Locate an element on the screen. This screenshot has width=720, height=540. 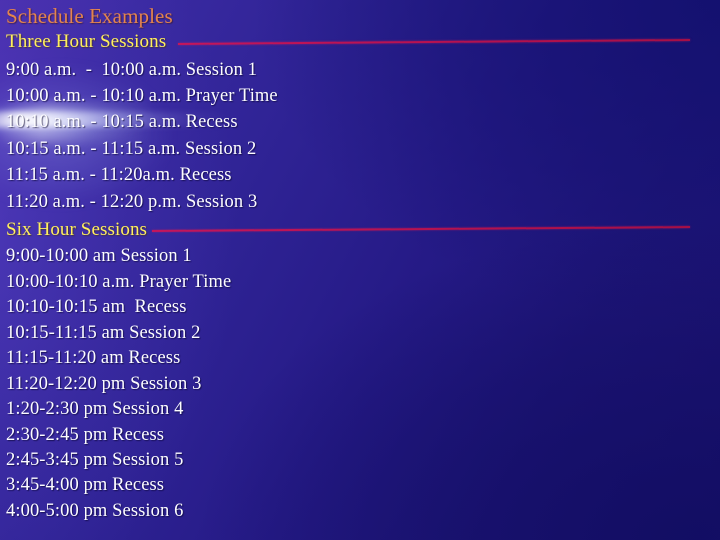
schedule-row: 11:15-11:20 am Recess is located at coordinates (93, 358).